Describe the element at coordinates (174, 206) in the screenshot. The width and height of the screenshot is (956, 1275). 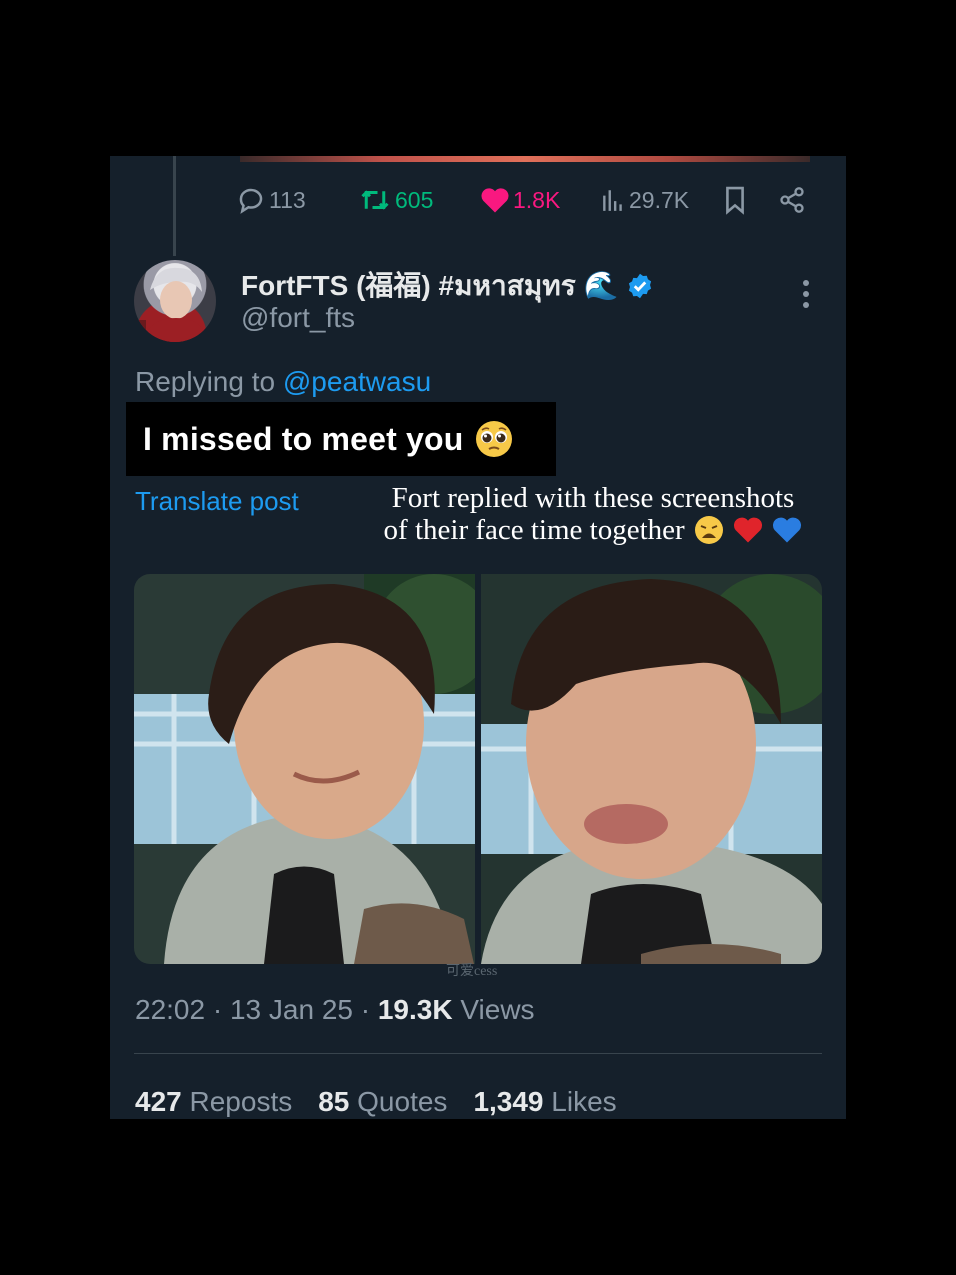
I see `thread-line` at that location.